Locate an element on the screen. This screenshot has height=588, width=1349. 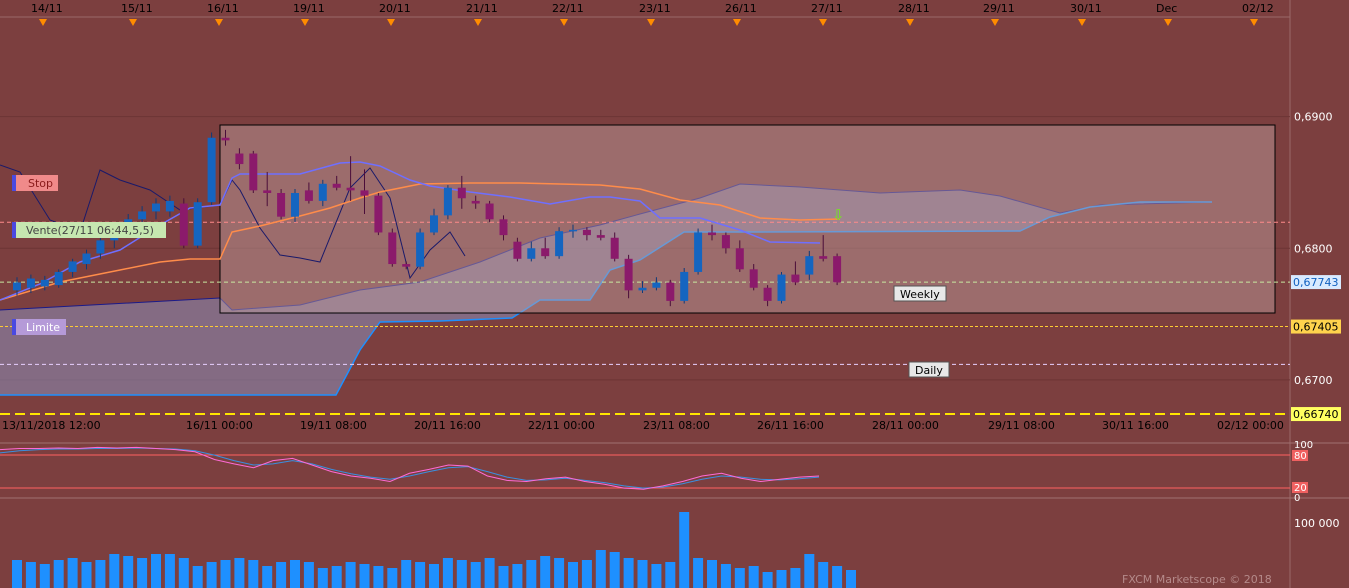
top-date-label: Dec is located at coordinates (1166, 8).